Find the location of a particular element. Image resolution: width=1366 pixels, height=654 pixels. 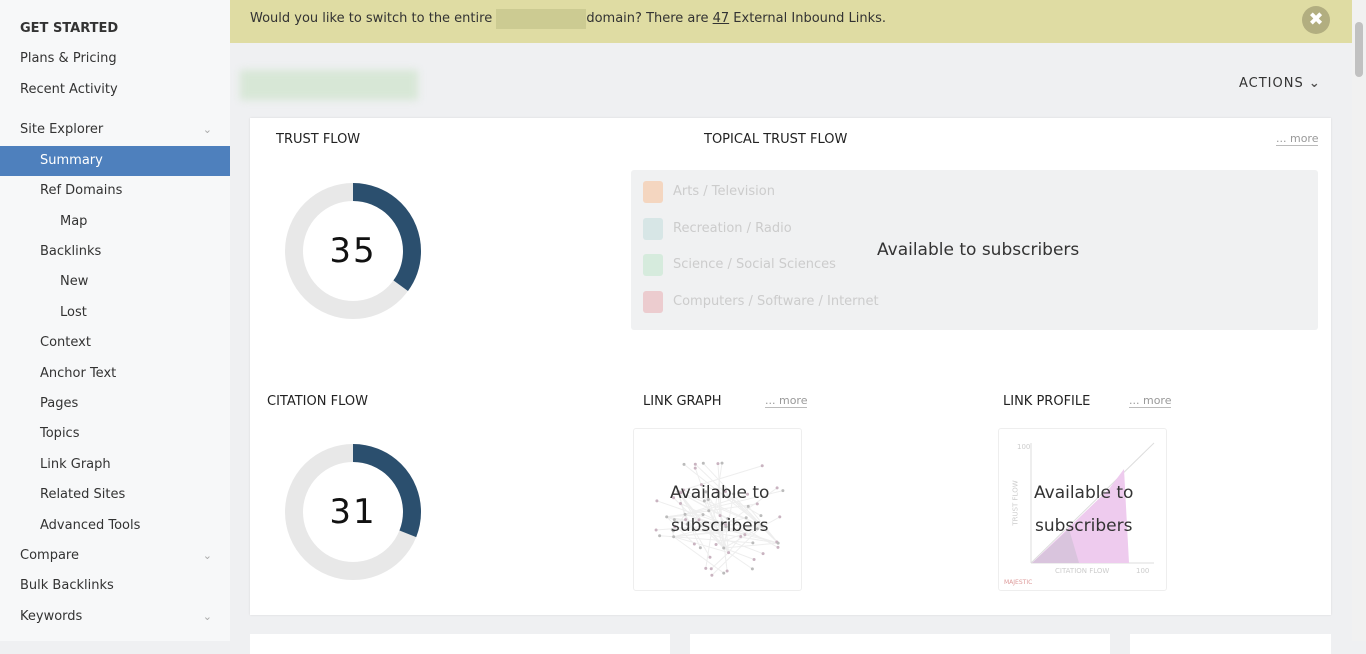

sidebar-item-related-sites: Related Sites is located at coordinates (115, 495).